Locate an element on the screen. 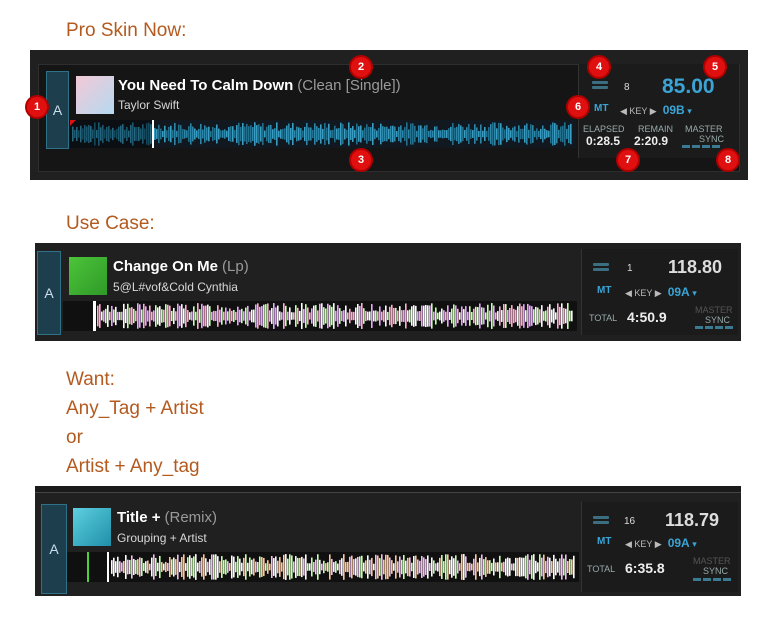  playhead-marker is located at coordinates (108, 567).